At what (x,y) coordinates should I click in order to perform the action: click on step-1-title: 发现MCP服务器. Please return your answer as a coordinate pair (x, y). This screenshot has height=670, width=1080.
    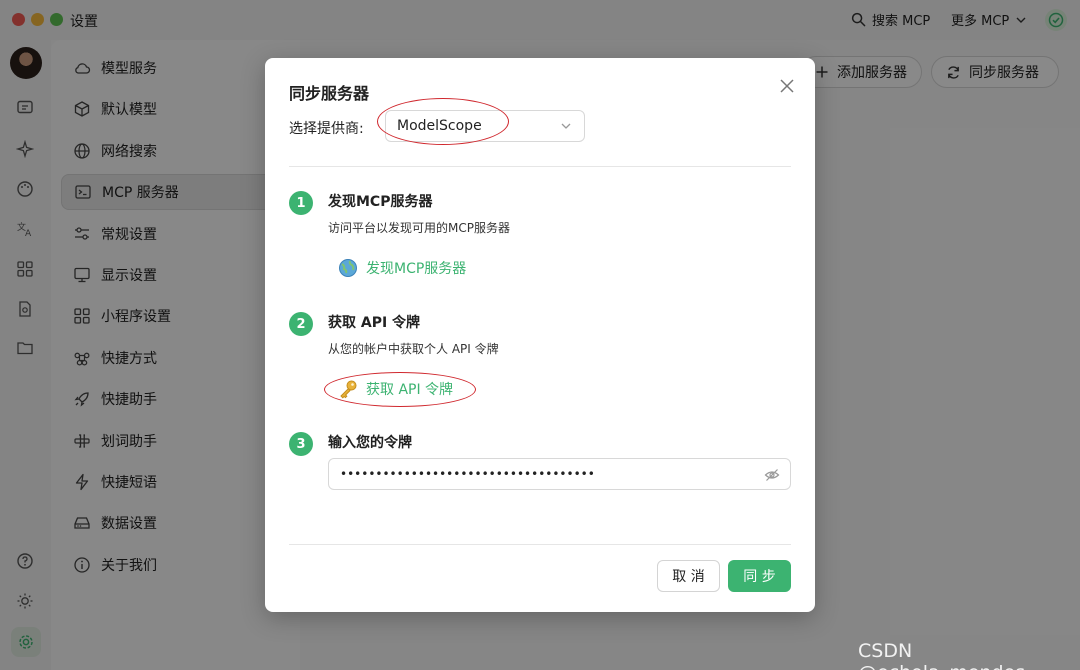
    Looking at the image, I should click on (380, 202).